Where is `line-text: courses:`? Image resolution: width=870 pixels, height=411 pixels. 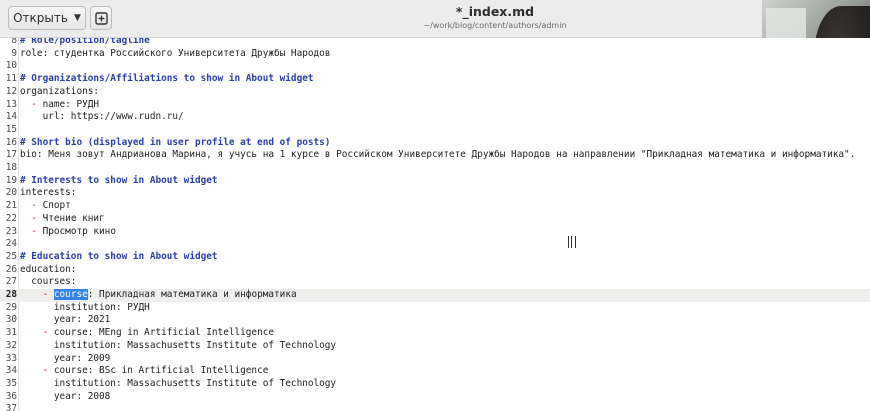 line-text: courses: is located at coordinates (48, 282).